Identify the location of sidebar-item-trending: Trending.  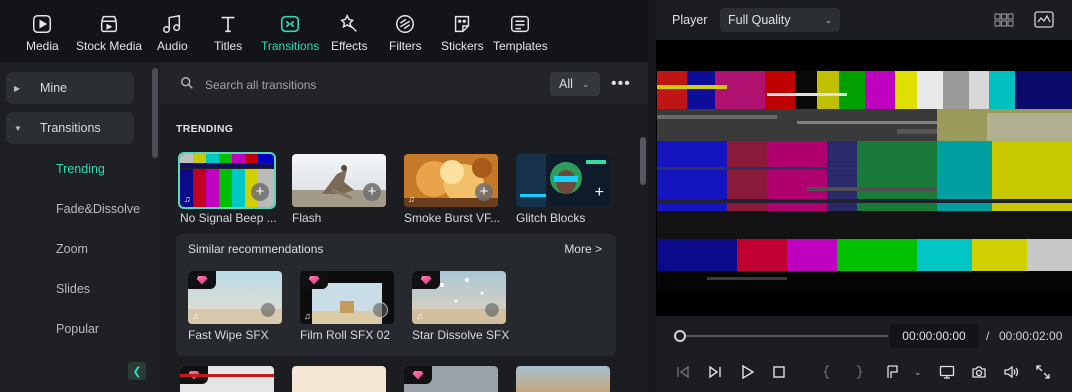
(80, 169).